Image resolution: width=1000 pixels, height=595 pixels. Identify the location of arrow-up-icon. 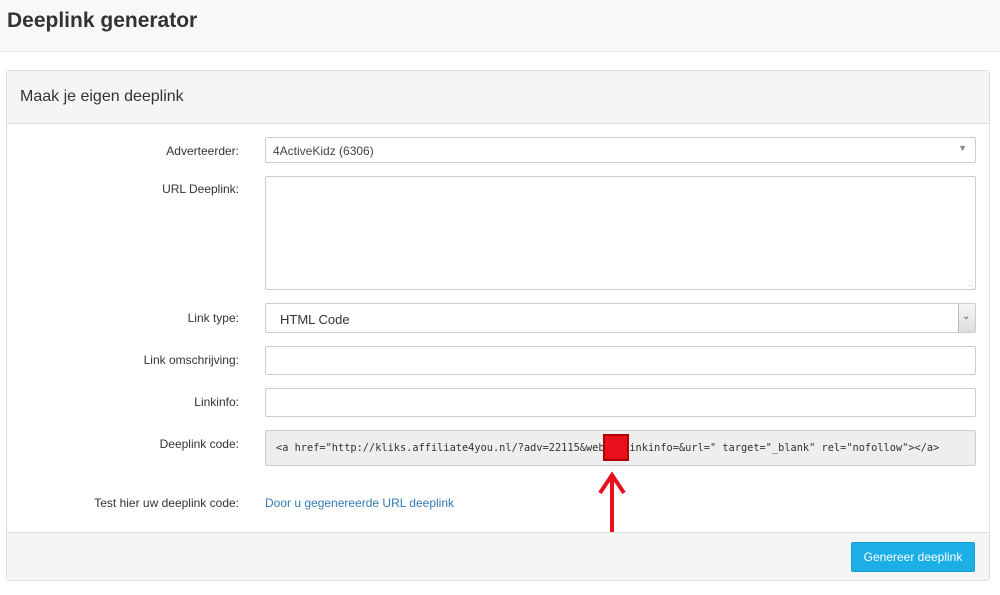
(612, 502).